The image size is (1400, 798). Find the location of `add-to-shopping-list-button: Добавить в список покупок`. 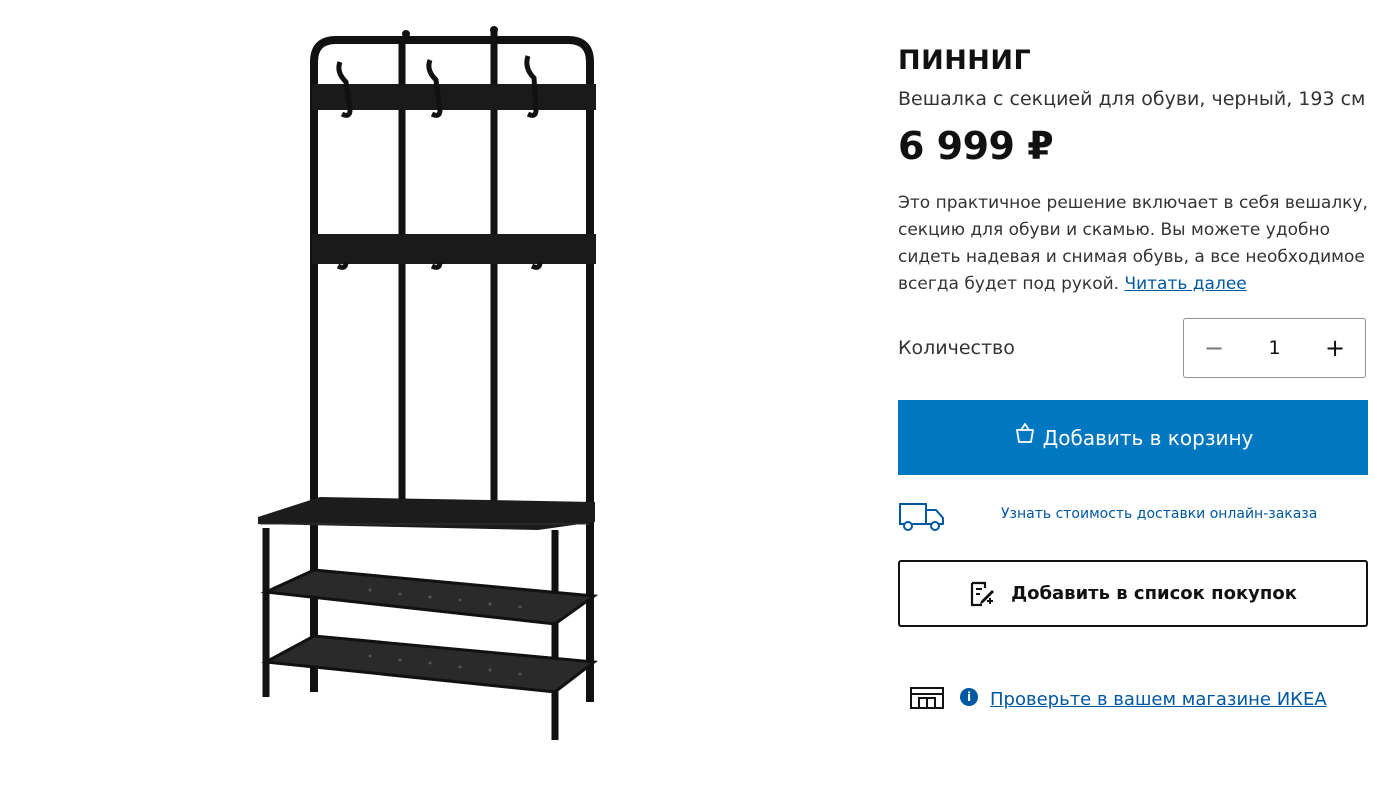

add-to-shopping-list-button: Добавить в список покупок is located at coordinates (1133, 593).